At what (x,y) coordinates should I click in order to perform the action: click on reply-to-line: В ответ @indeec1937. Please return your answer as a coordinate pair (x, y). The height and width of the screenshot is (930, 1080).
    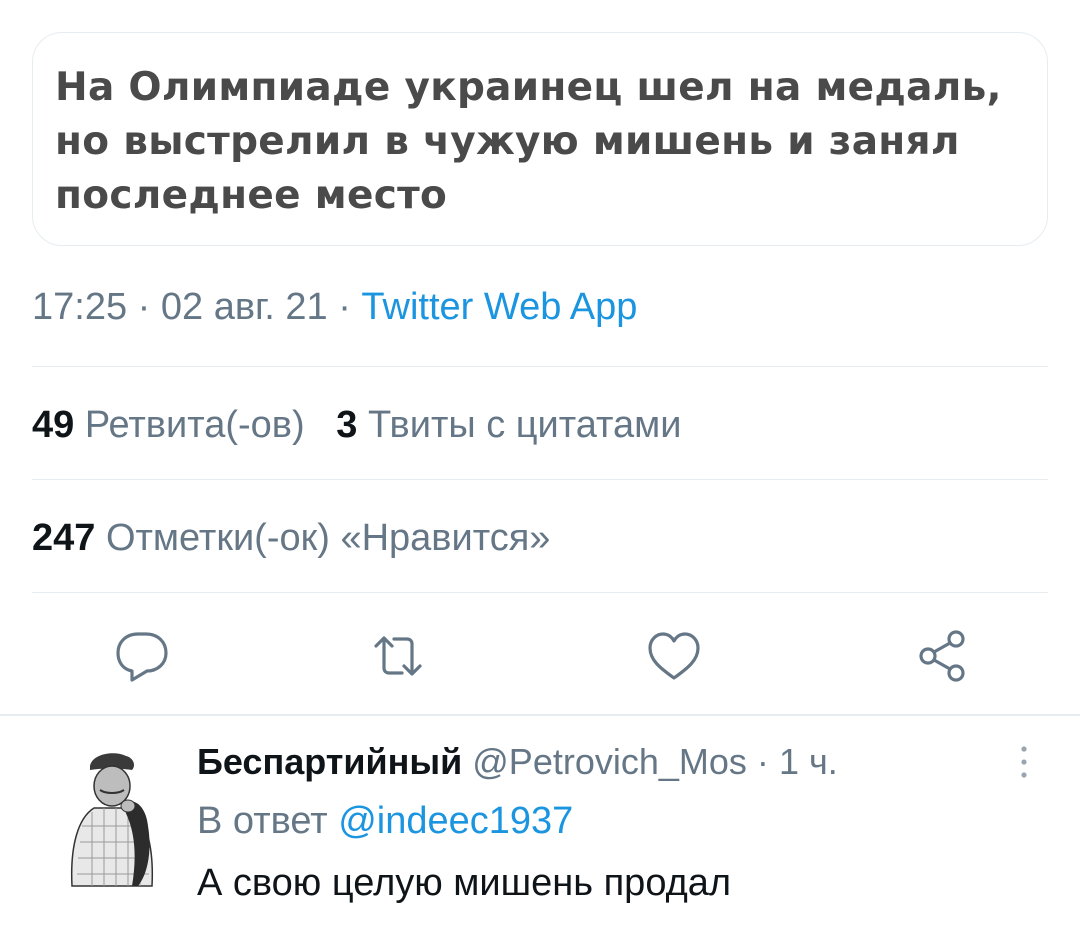
    Looking at the image, I should click on (385, 821).